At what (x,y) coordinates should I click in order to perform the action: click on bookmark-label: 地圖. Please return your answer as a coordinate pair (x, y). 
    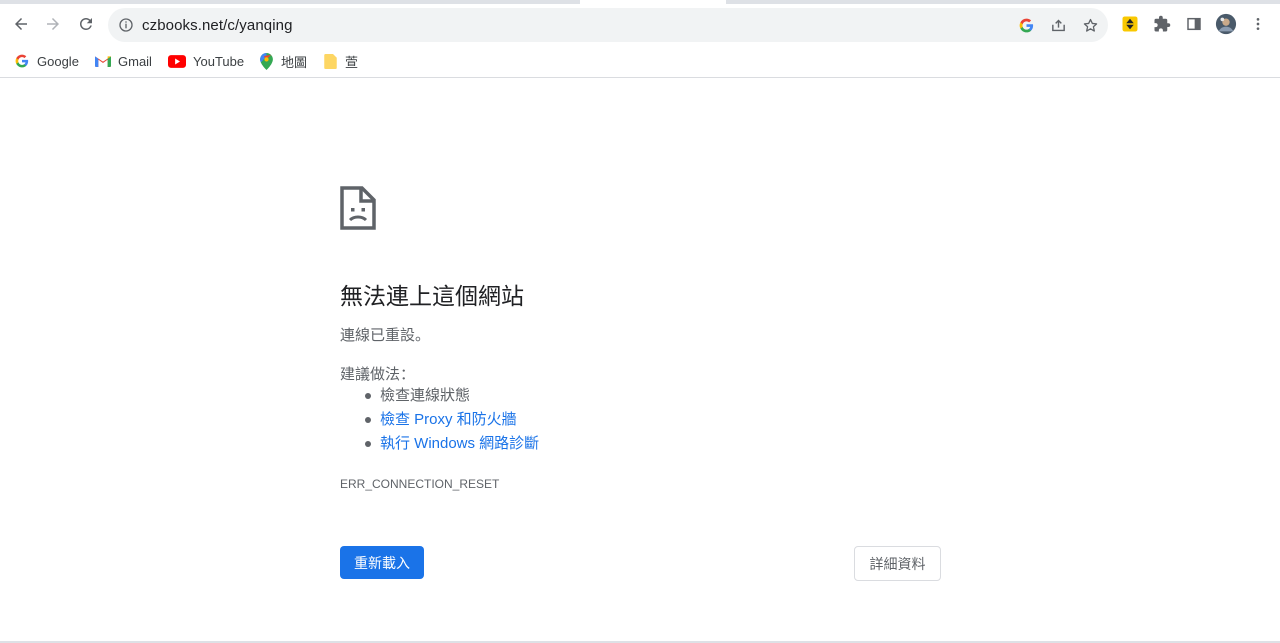
    Looking at the image, I should click on (294, 62).